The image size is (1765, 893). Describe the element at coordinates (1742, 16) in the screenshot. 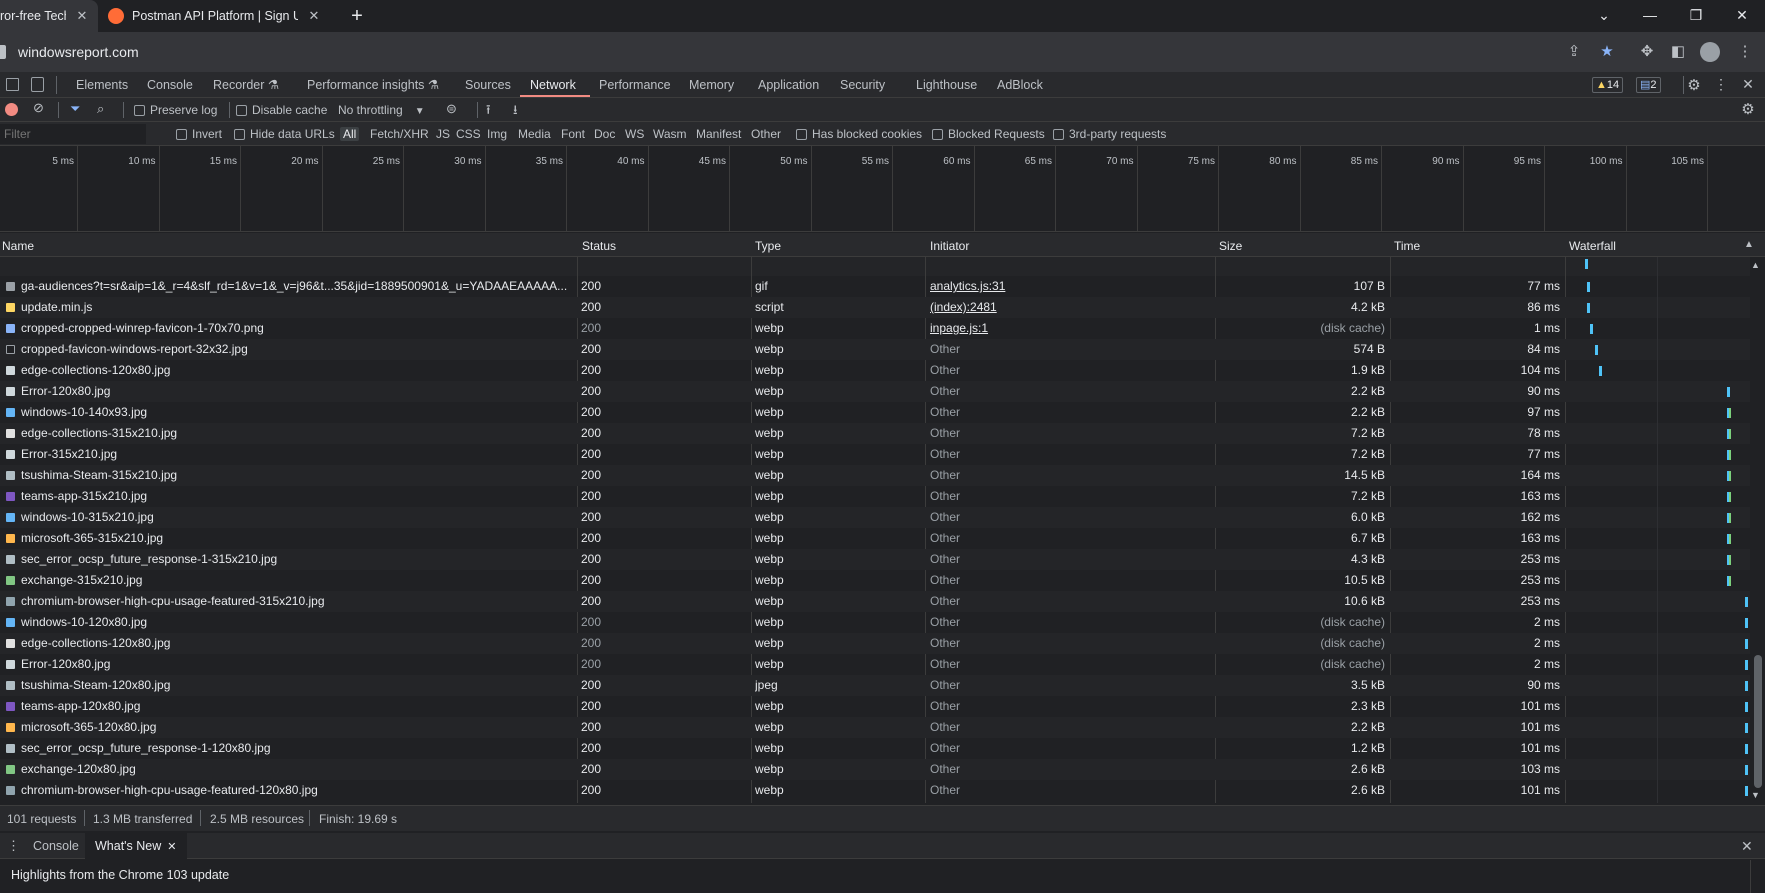

I see `window-close-icon: ✕` at that location.